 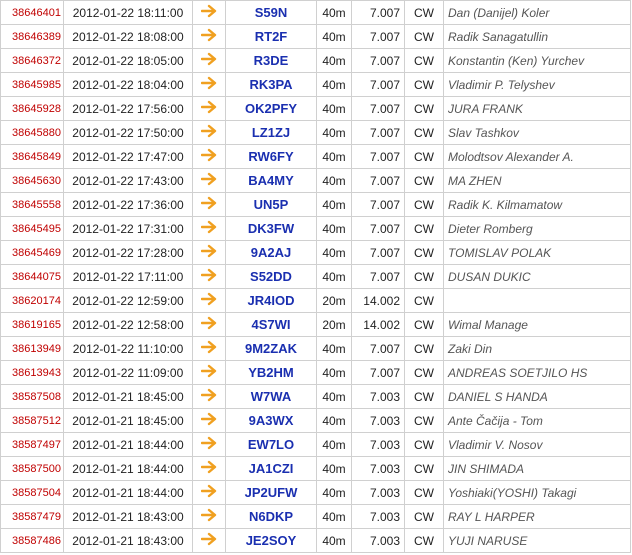 I want to click on callsign-link: JP2UFW, so click(x=271, y=492).